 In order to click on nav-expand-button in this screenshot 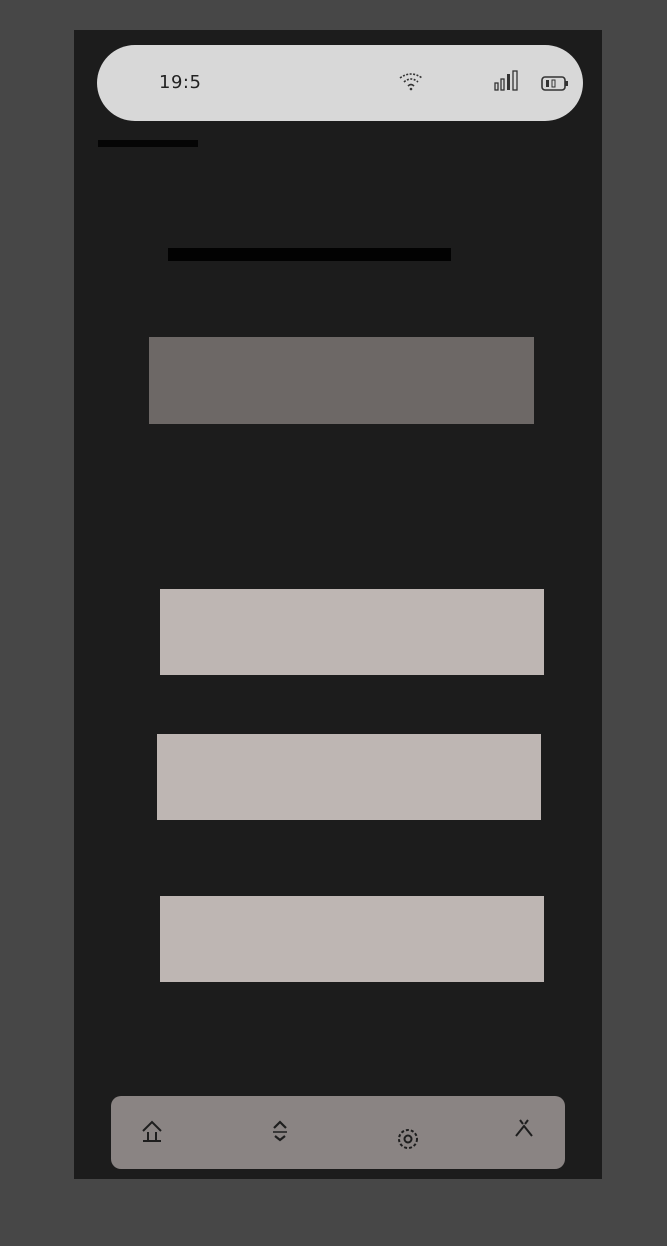, I will do `click(280, 1131)`.